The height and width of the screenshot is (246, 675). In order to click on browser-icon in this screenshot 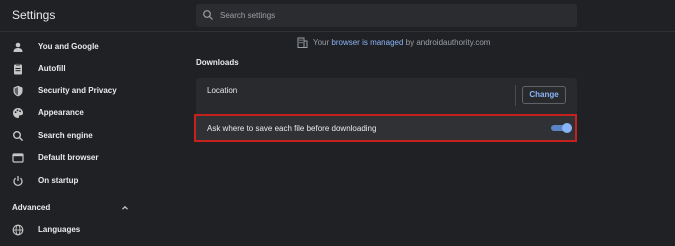, I will do `click(18, 158)`.